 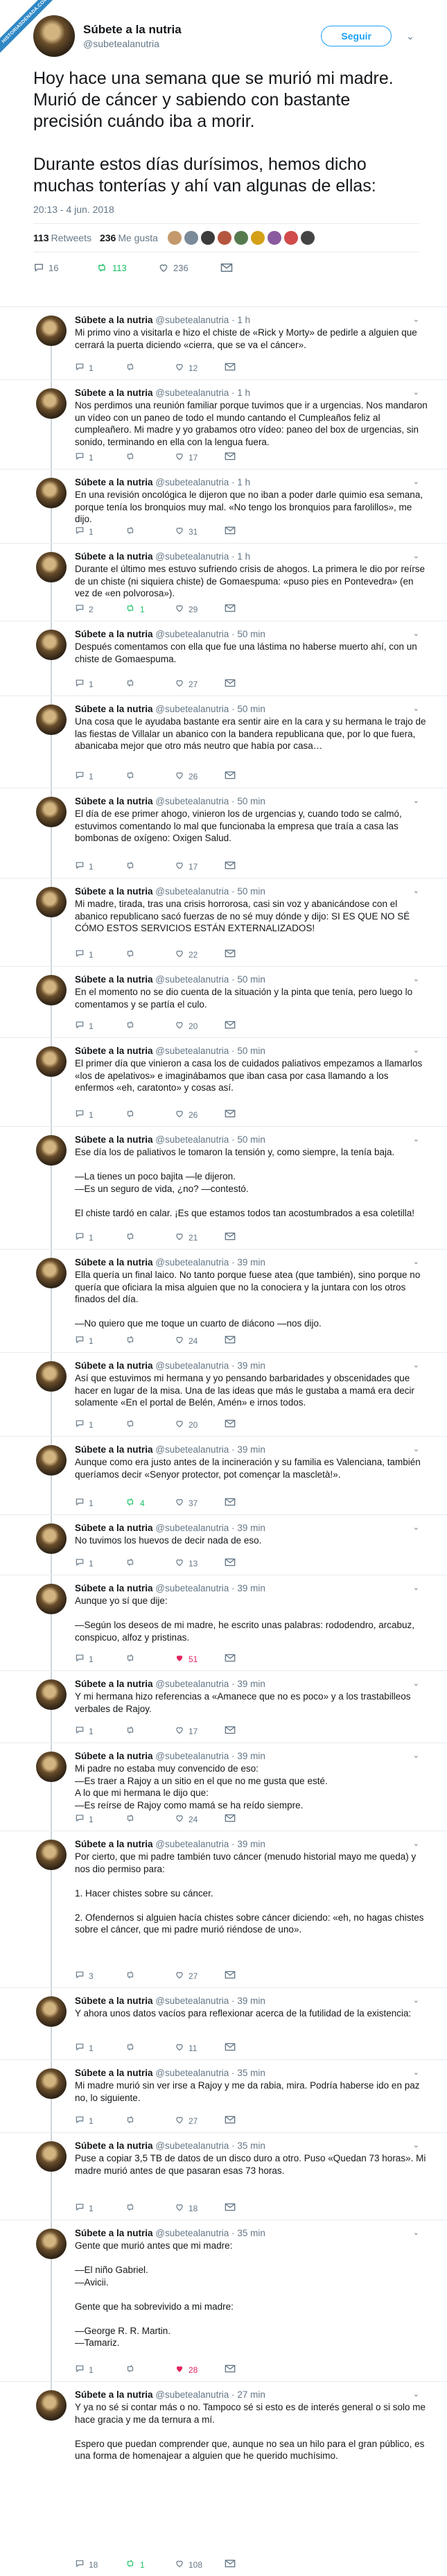 What do you see at coordinates (200, 1424) in the screenshot?
I see `like-button: 20` at bounding box center [200, 1424].